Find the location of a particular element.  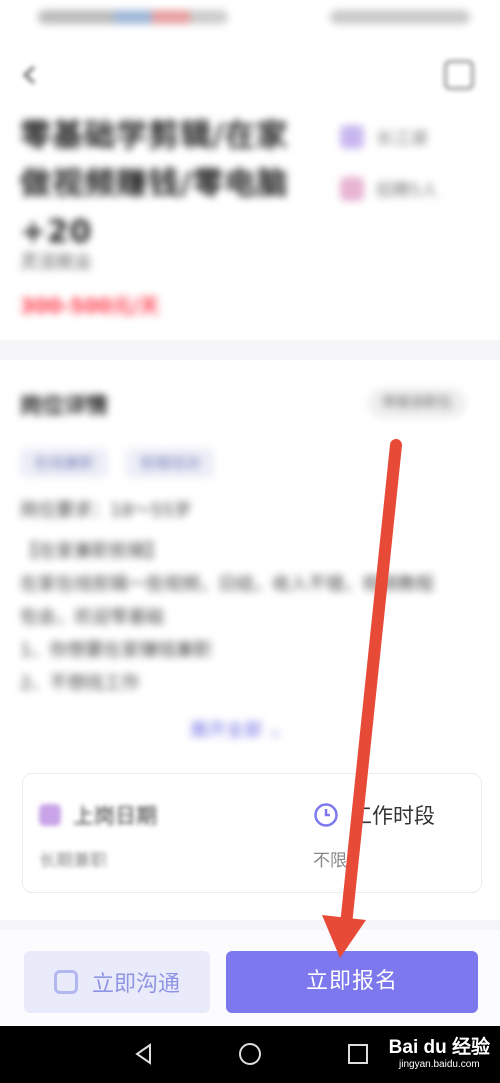

nav-back-icon is located at coordinates (144, 1054).